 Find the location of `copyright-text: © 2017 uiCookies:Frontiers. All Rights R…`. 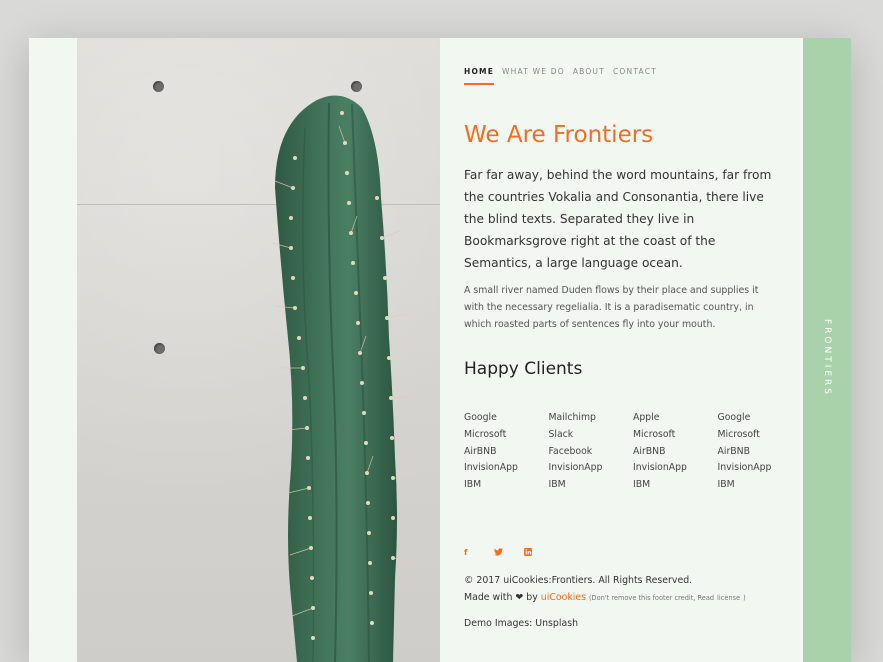

copyright-text: © 2017 uiCookies:Frontiers. All Rights R… is located at coordinates (578, 580).